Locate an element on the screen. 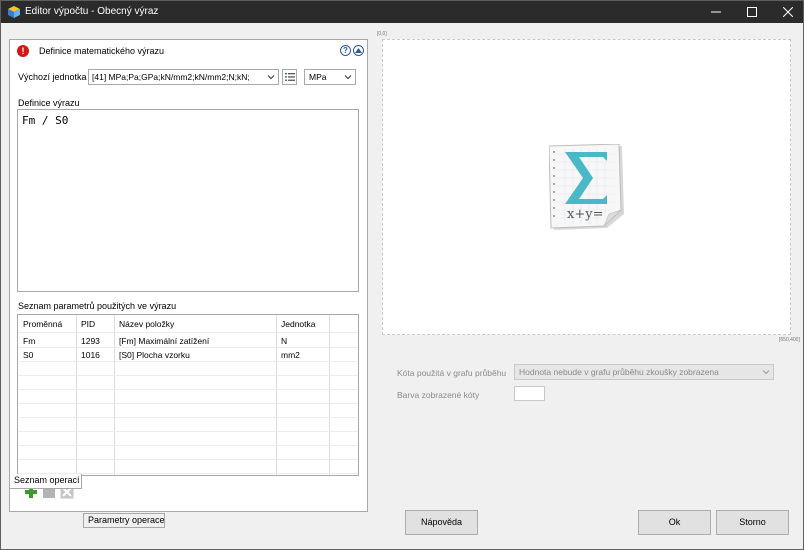  unit-value: MPa is located at coordinates (318, 77).